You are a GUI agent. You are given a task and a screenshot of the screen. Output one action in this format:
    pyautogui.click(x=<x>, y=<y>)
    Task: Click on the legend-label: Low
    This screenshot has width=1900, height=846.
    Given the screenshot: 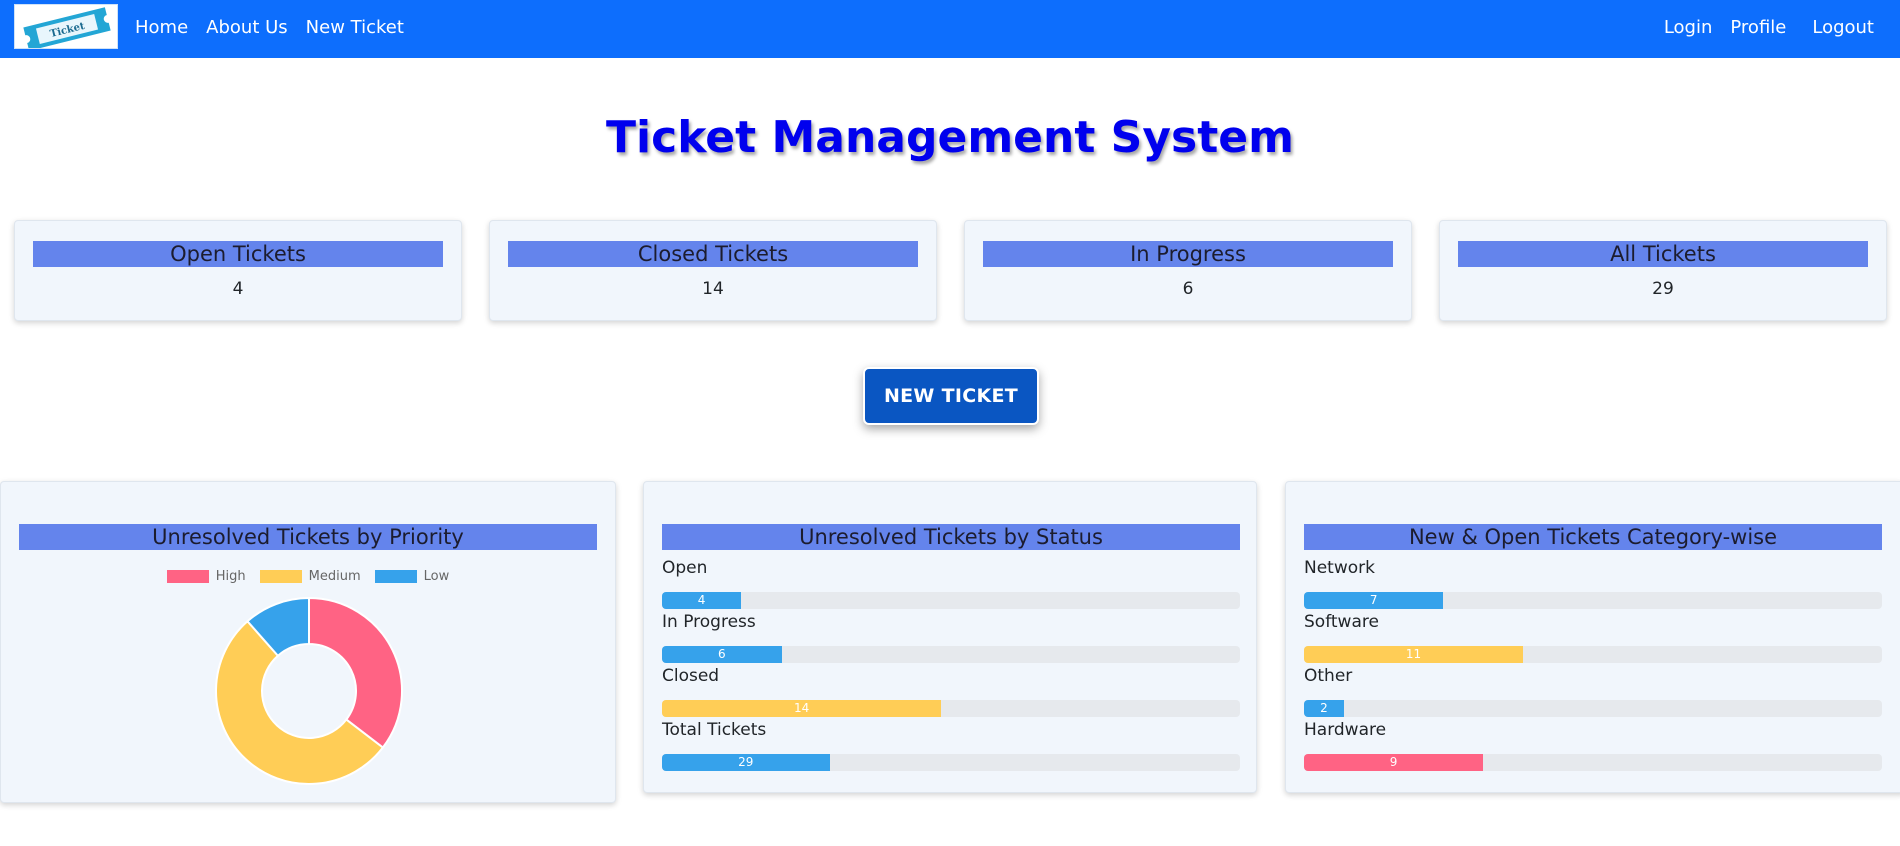 What is the action you would take?
    pyautogui.click(x=436, y=576)
    